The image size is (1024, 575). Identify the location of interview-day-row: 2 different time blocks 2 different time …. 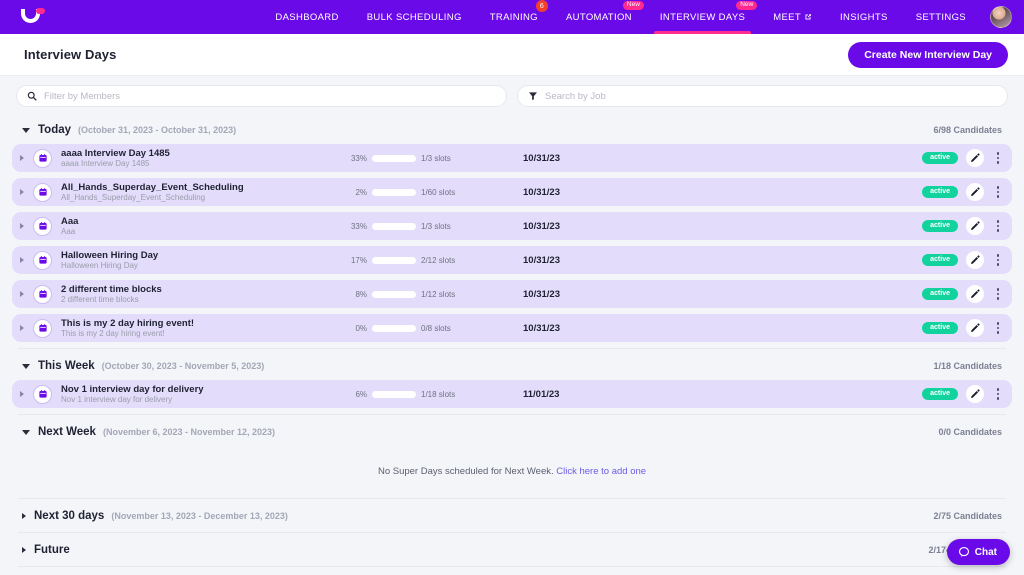
(512, 294).